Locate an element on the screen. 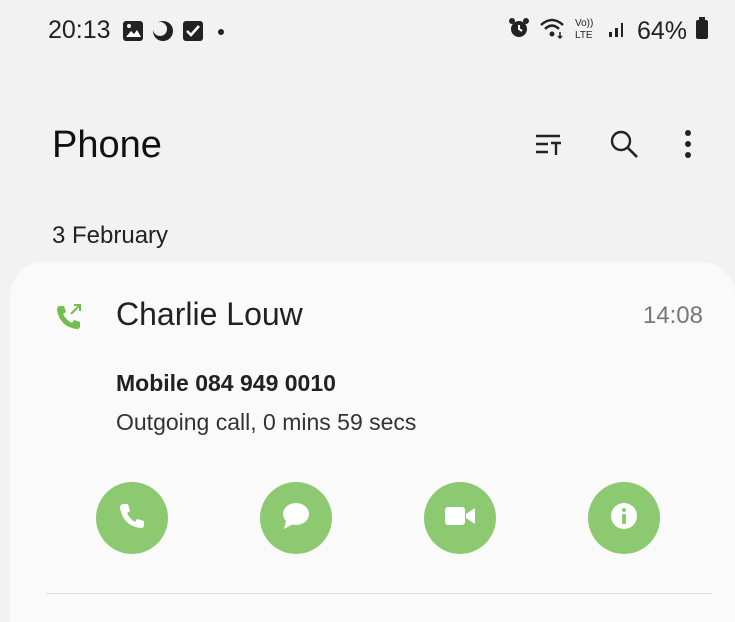  app-header: Phone is located at coordinates (367, 145).